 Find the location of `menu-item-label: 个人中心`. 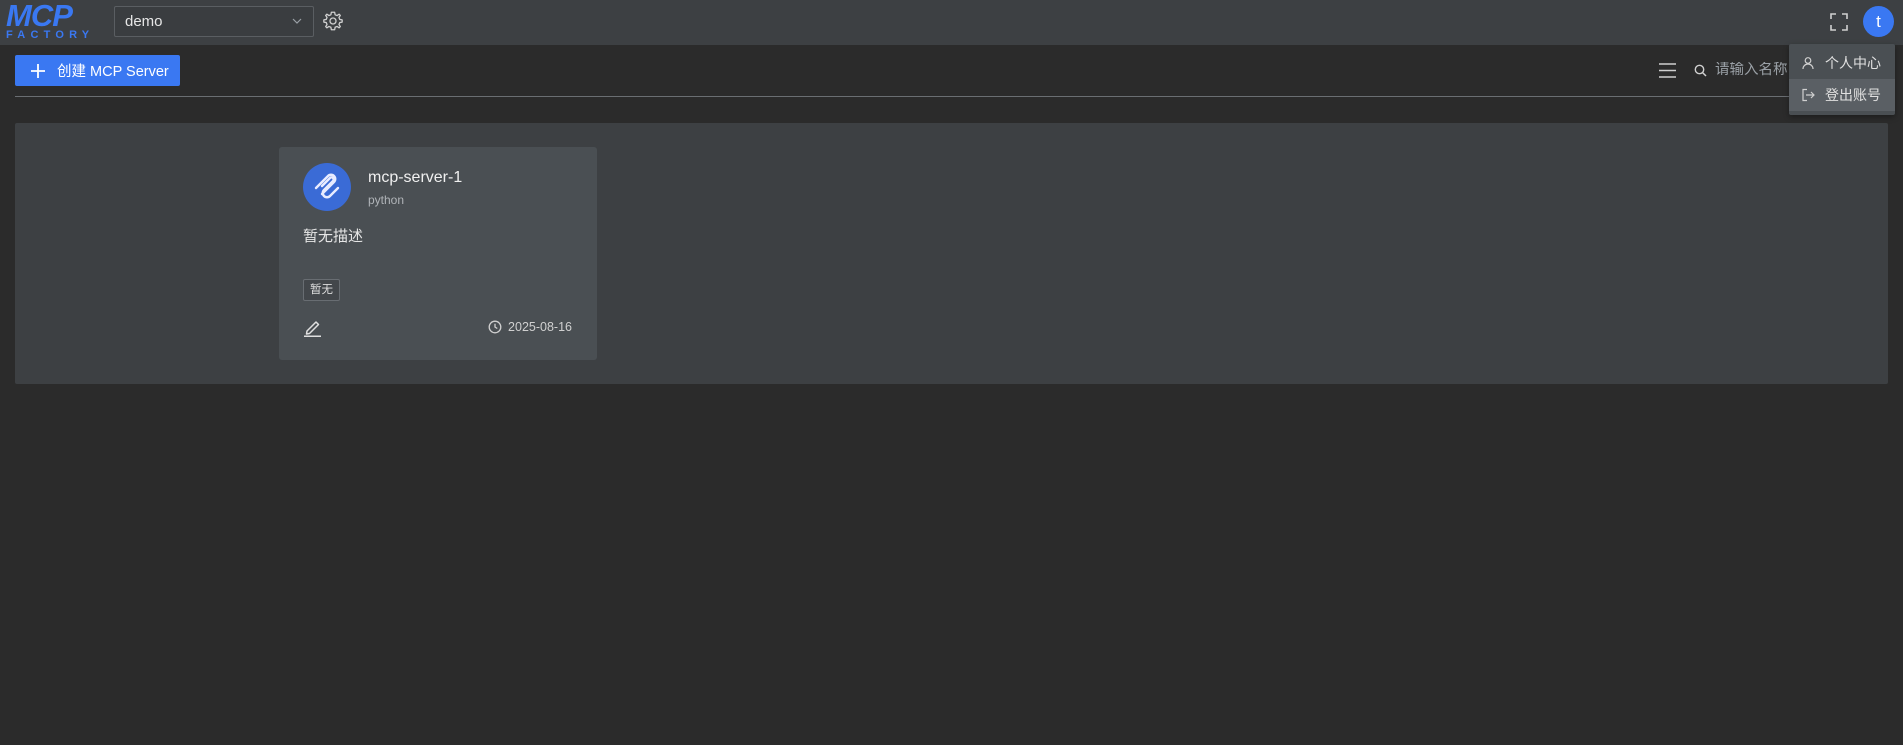

menu-item-label: 个人中心 is located at coordinates (1853, 63).